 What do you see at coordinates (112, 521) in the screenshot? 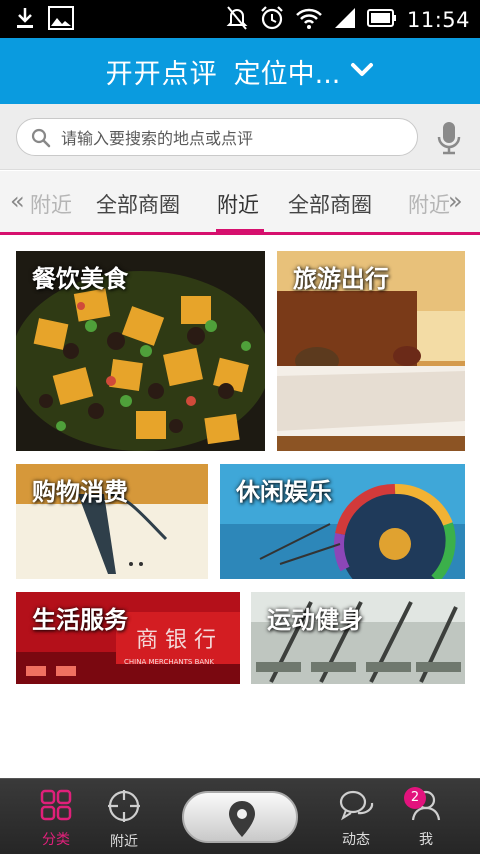
I see `category-card-shopping: 购物消费` at bounding box center [112, 521].